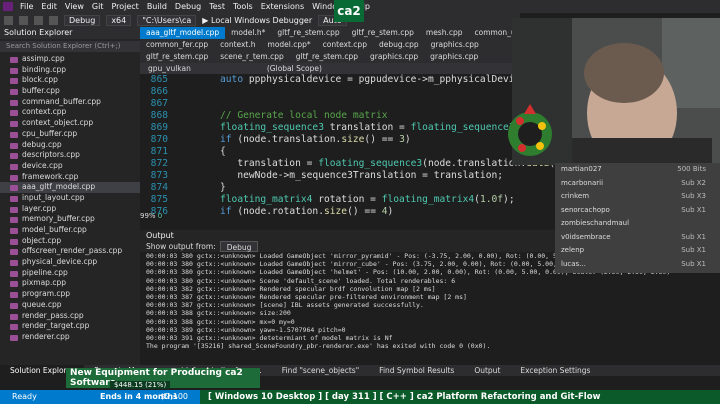  Describe the element at coordinates (58, 219) in the screenshot. I see `solution-file-label: memory_buffer.cpp` at that location.